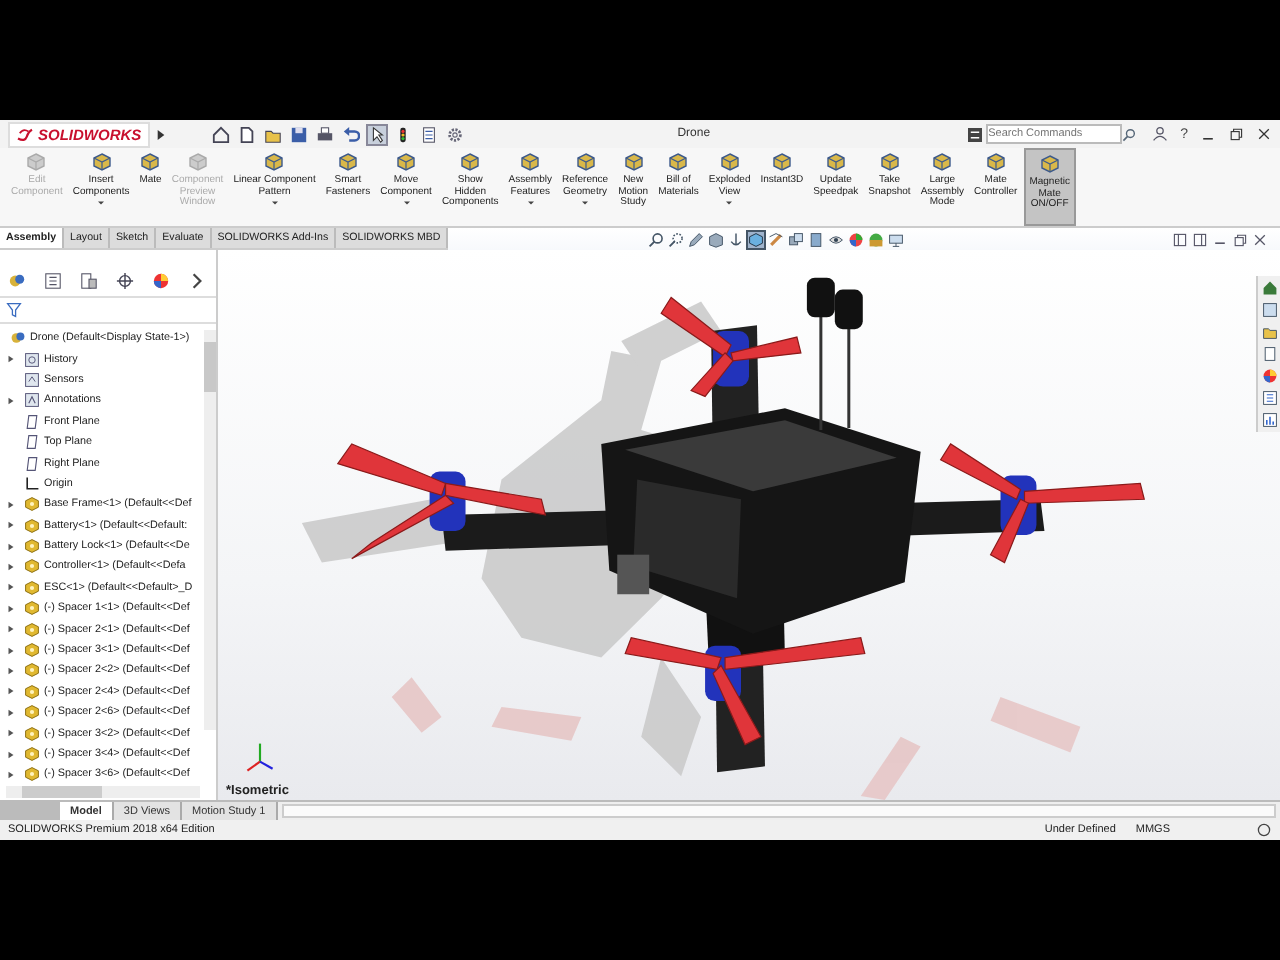 This screenshot has height=960, width=1280. What do you see at coordinates (1269, 420) in the screenshot?
I see `chart-icon` at bounding box center [1269, 420].